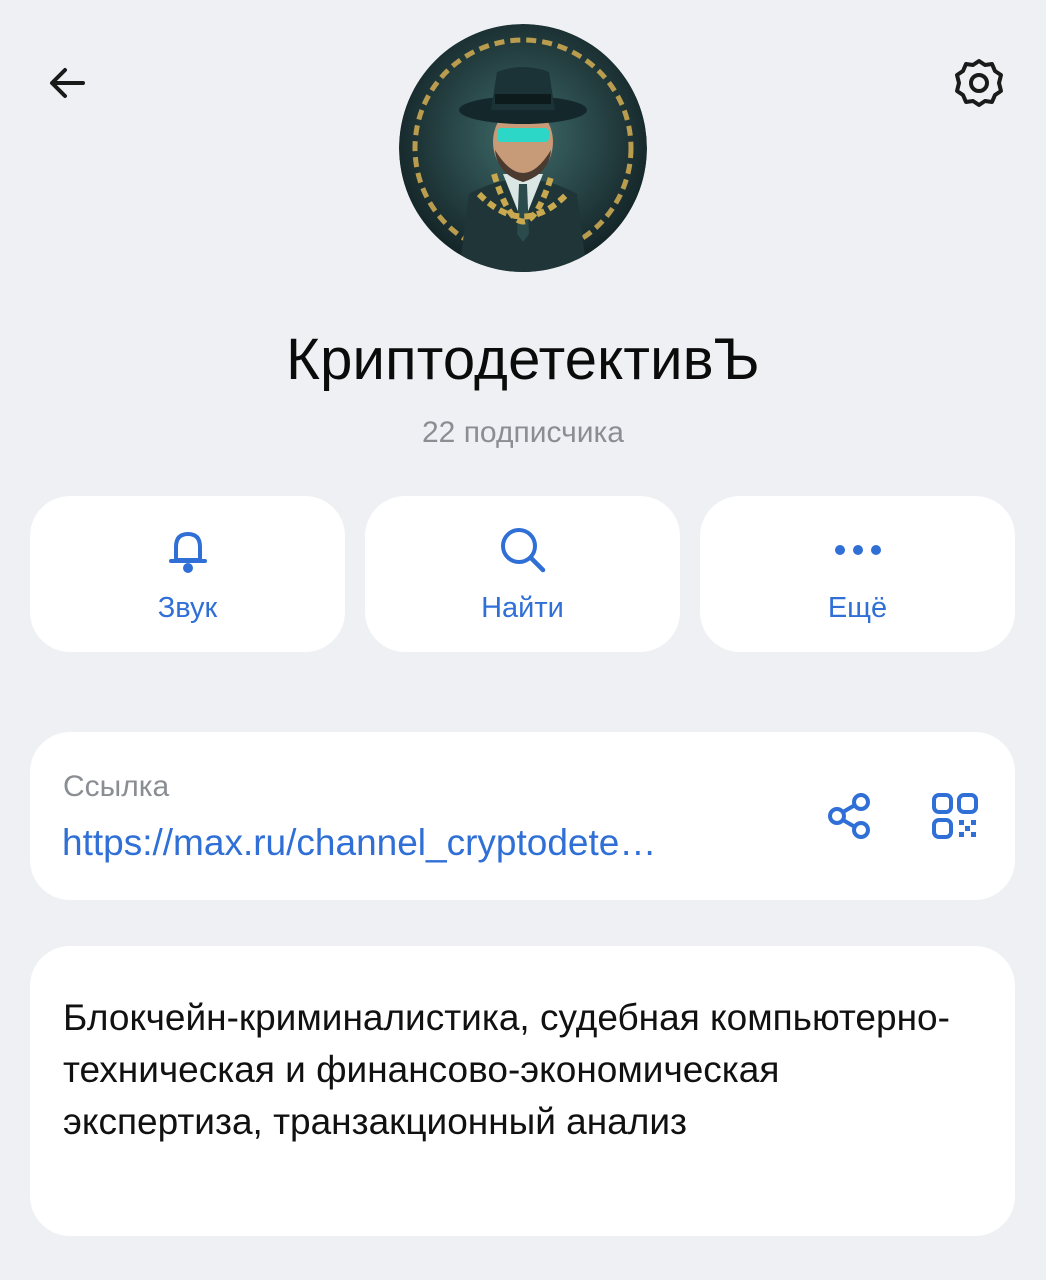 The image size is (1046, 1280). Describe the element at coordinates (523, 359) in the screenshot. I see `channel-title: КриптодетективЪ` at that location.